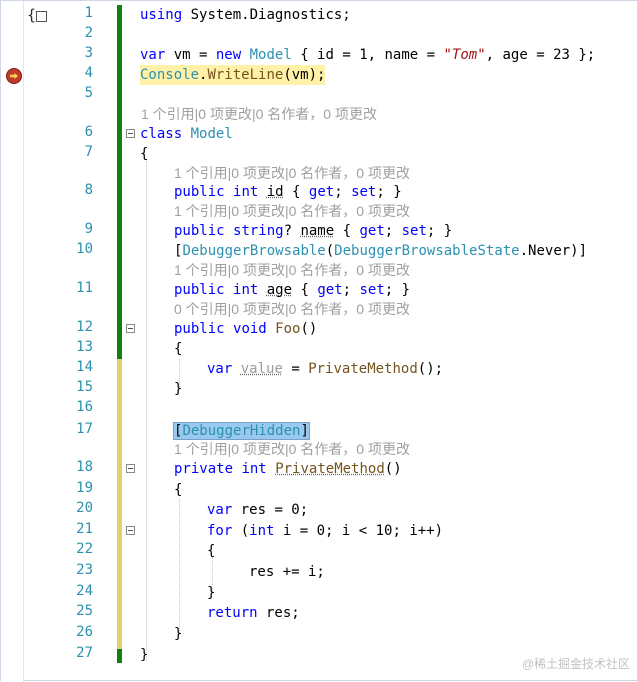 Image resolution: width=638 pixels, height=682 pixels. What do you see at coordinates (84, 249) in the screenshot?
I see `line-number: 10` at bounding box center [84, 249].